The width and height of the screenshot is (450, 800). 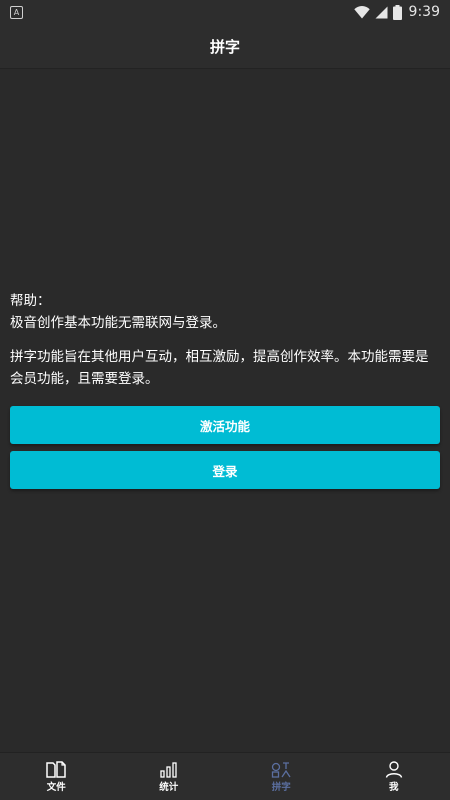 What do you see at coordinates (225, 470) in the screenshot?
I see `login-button: 登录` at bounding box center [225, 470].